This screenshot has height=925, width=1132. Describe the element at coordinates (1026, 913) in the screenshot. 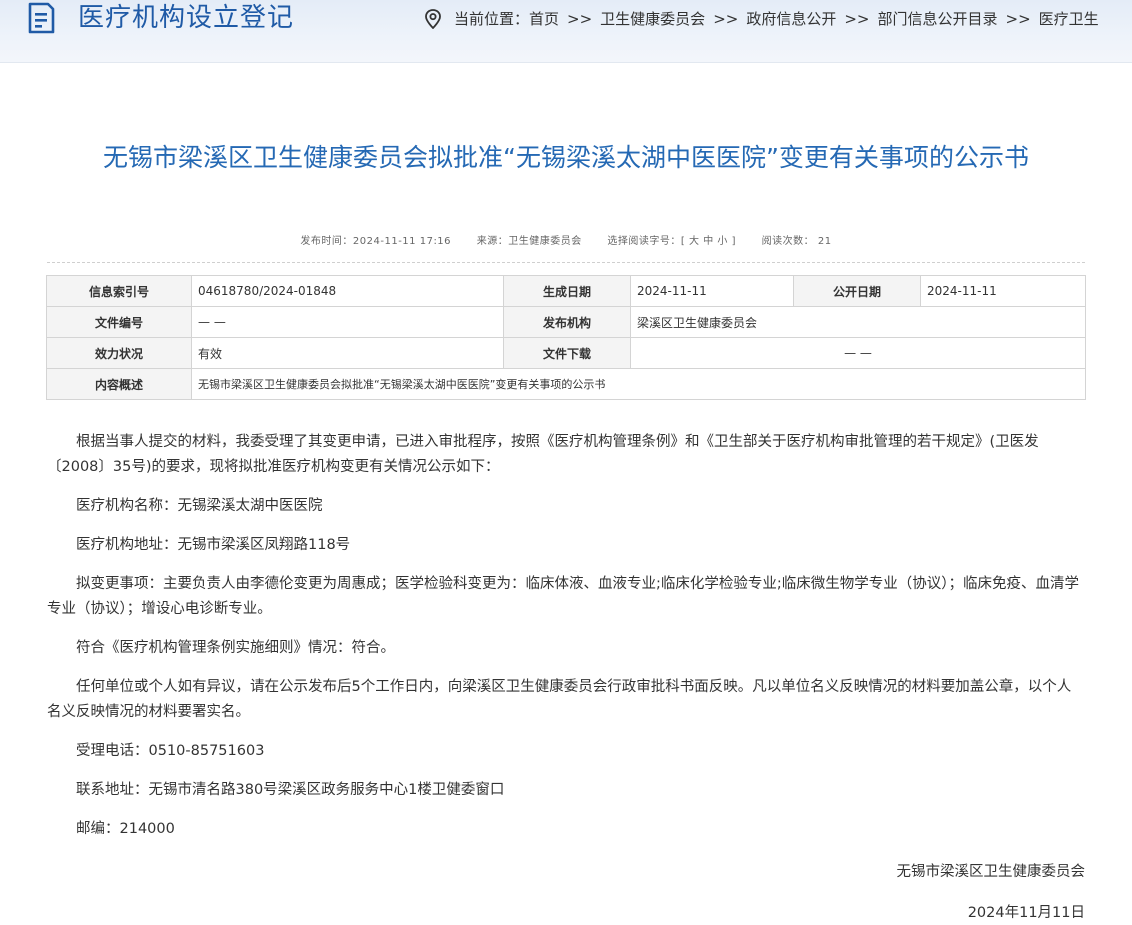

I see `publish-date: 2024年11月11日` at that location.